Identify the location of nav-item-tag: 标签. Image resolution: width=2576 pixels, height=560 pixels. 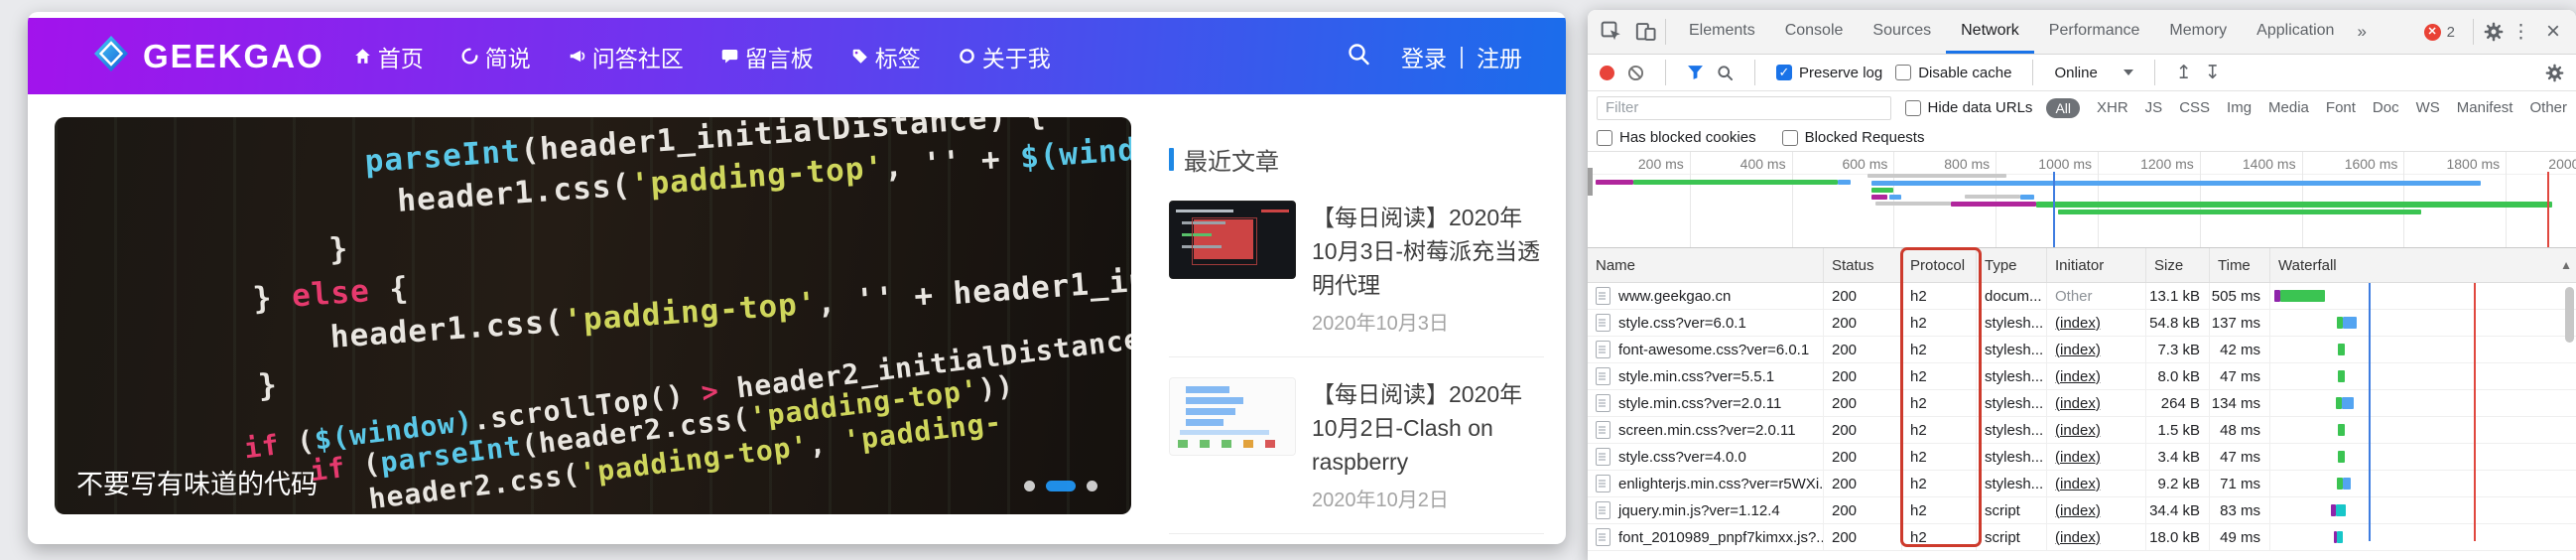
(886, 56).